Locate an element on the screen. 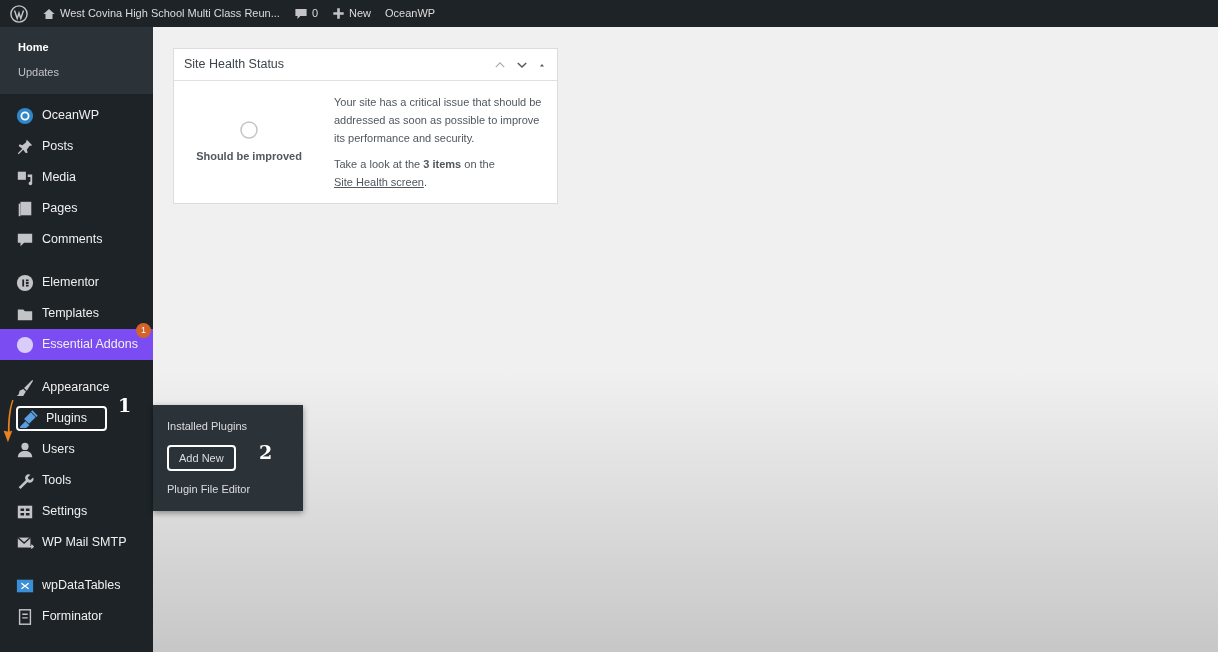  status-message: Your site has a critical issue that should be addressed as soon as possible to improve its performance and security. is located at coordinates (438, 120).